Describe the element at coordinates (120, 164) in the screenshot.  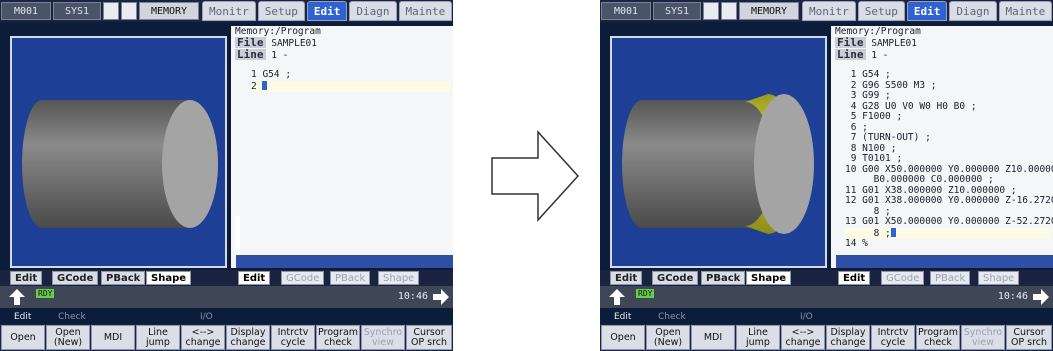
I see `cylinder-graphic` at that location.